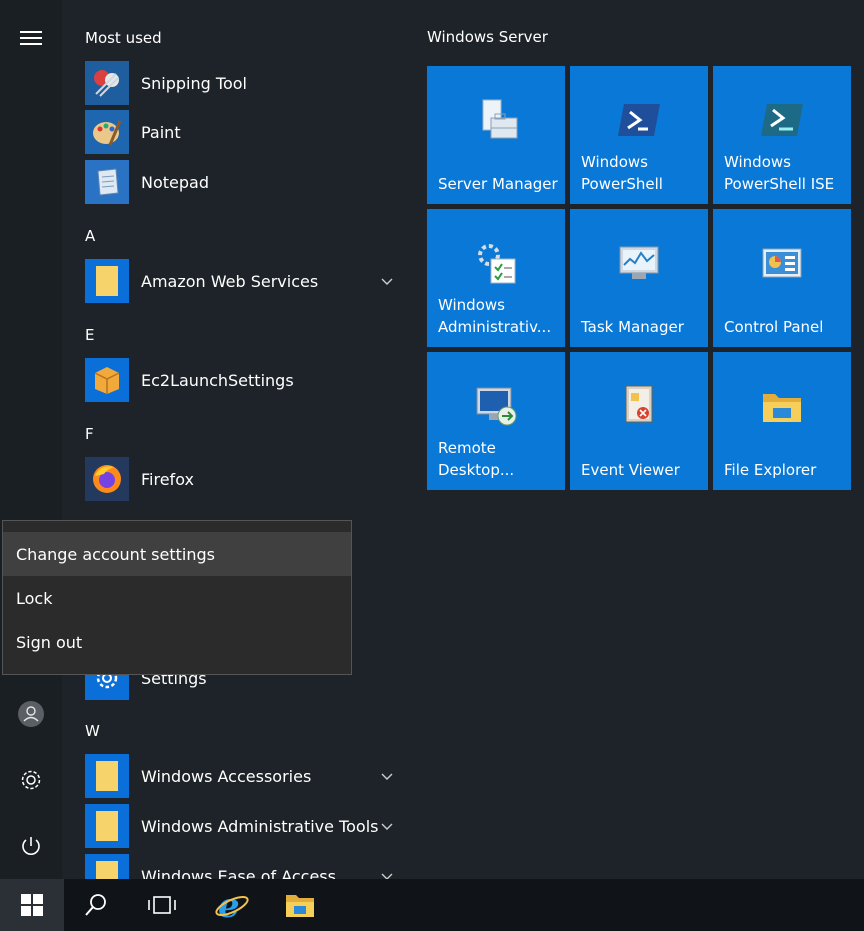 The height and width of the screenshot is (931, 864). Describe the element at coordinates (230, 281) in the screenshot. I see `app-label: Amazon Web Services` at that location.